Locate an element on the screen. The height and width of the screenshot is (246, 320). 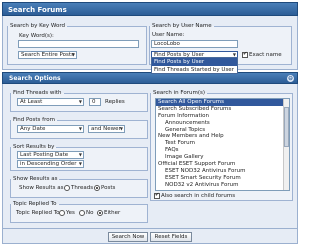
reset-fields-button: Reset Fields is located at coordinates (171, 237).